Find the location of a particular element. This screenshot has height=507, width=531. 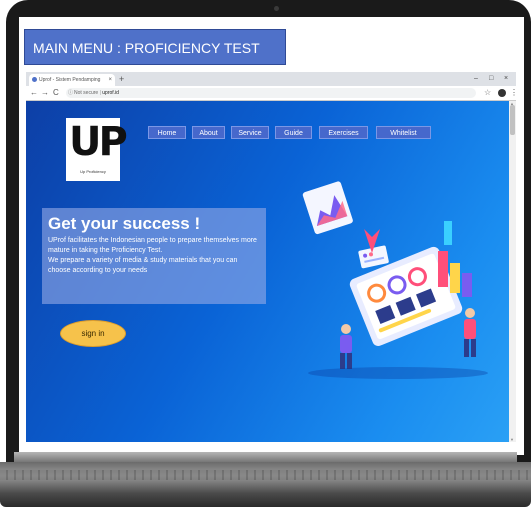

bookmark-star-icon: ☆ is located at coordinates (487, 93).